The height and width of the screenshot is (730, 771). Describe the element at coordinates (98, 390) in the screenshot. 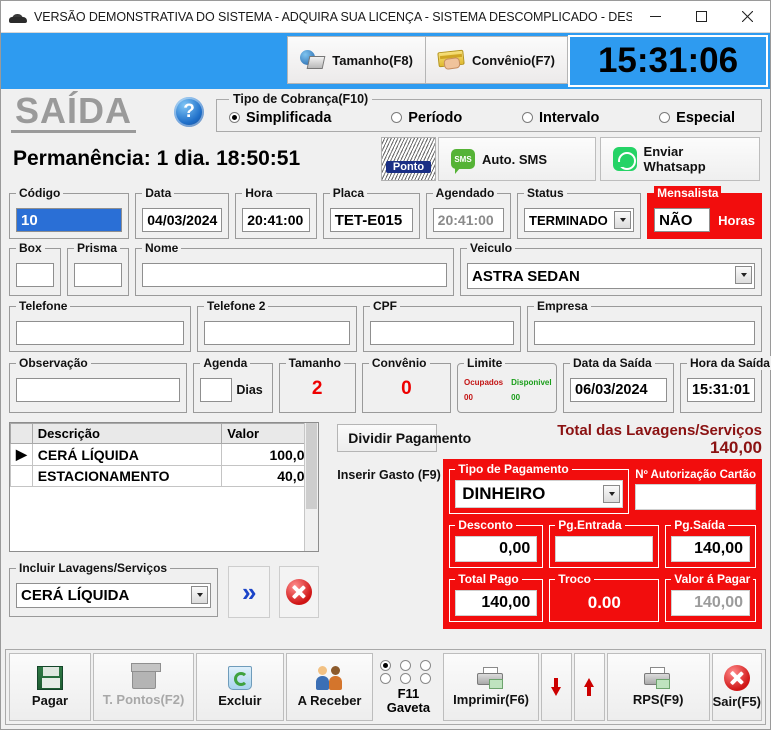

I see `observacao-input` at that location.